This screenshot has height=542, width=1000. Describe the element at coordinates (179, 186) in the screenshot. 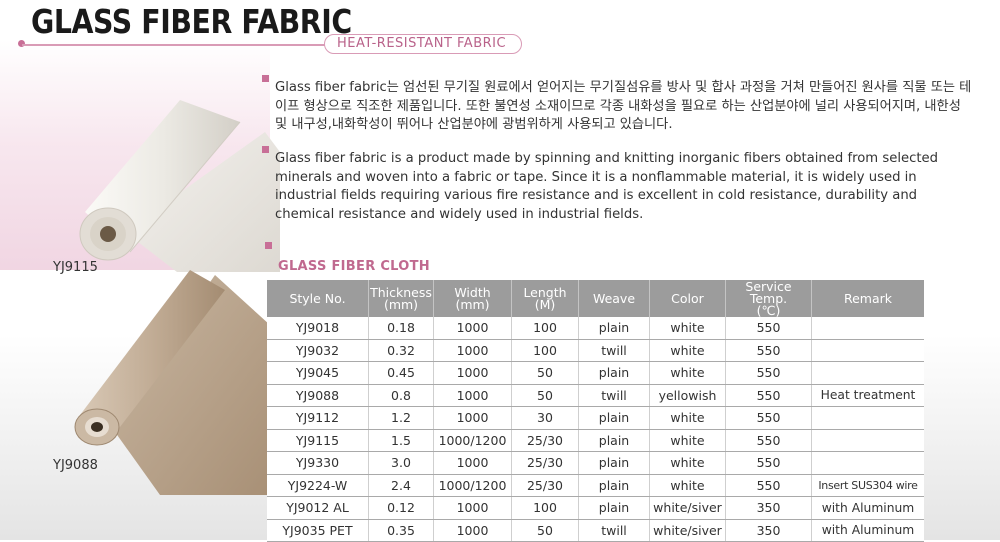

I see `fabric-roll-white-image` at that location.